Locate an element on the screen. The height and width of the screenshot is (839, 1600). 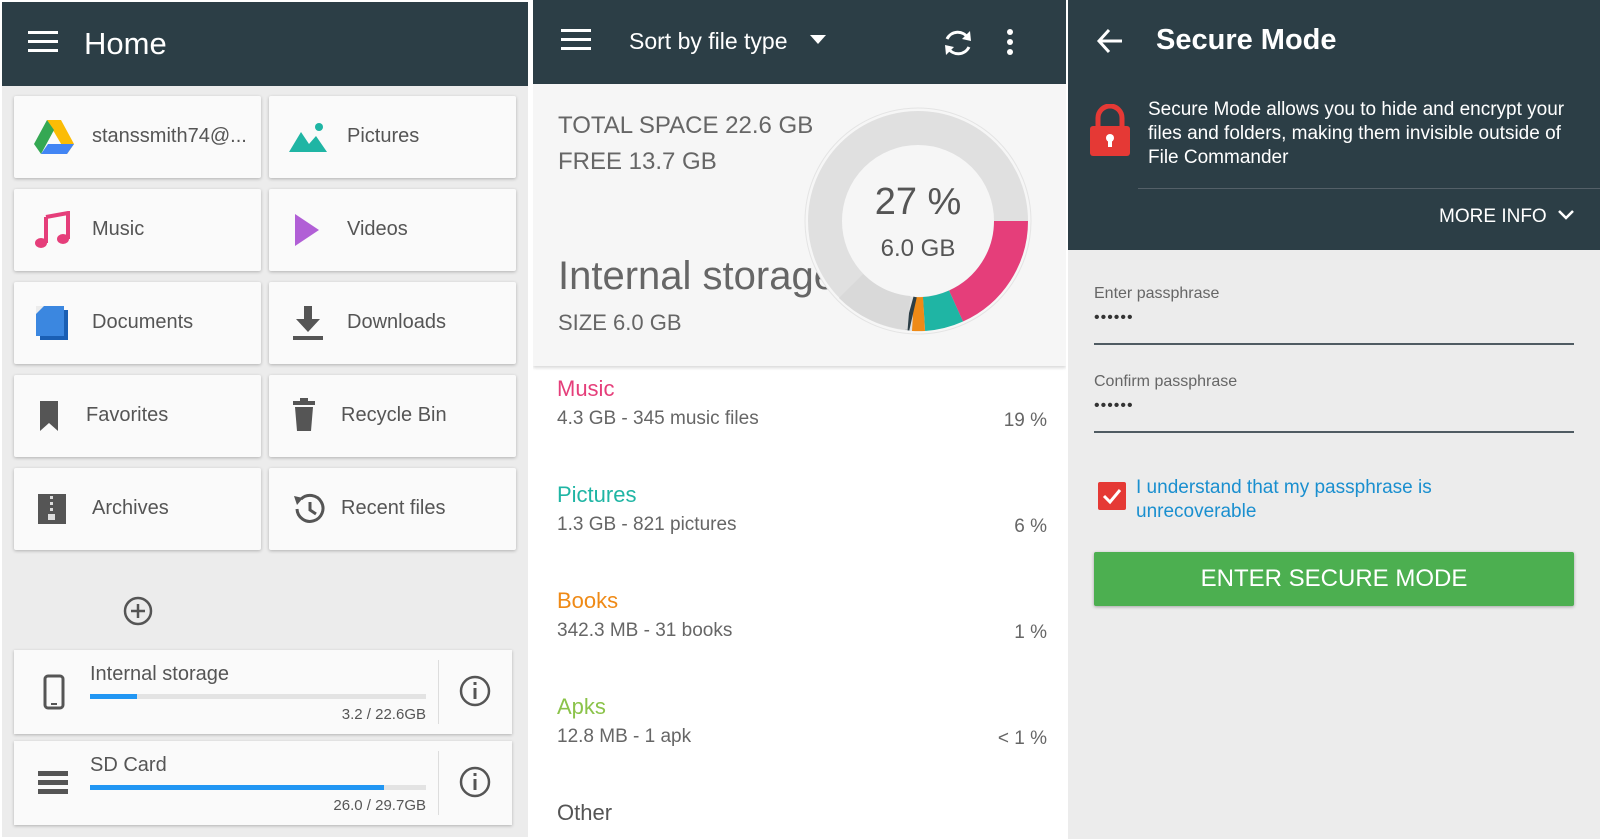
tile-pictures: Pictures is located at coordinates (392, 137).